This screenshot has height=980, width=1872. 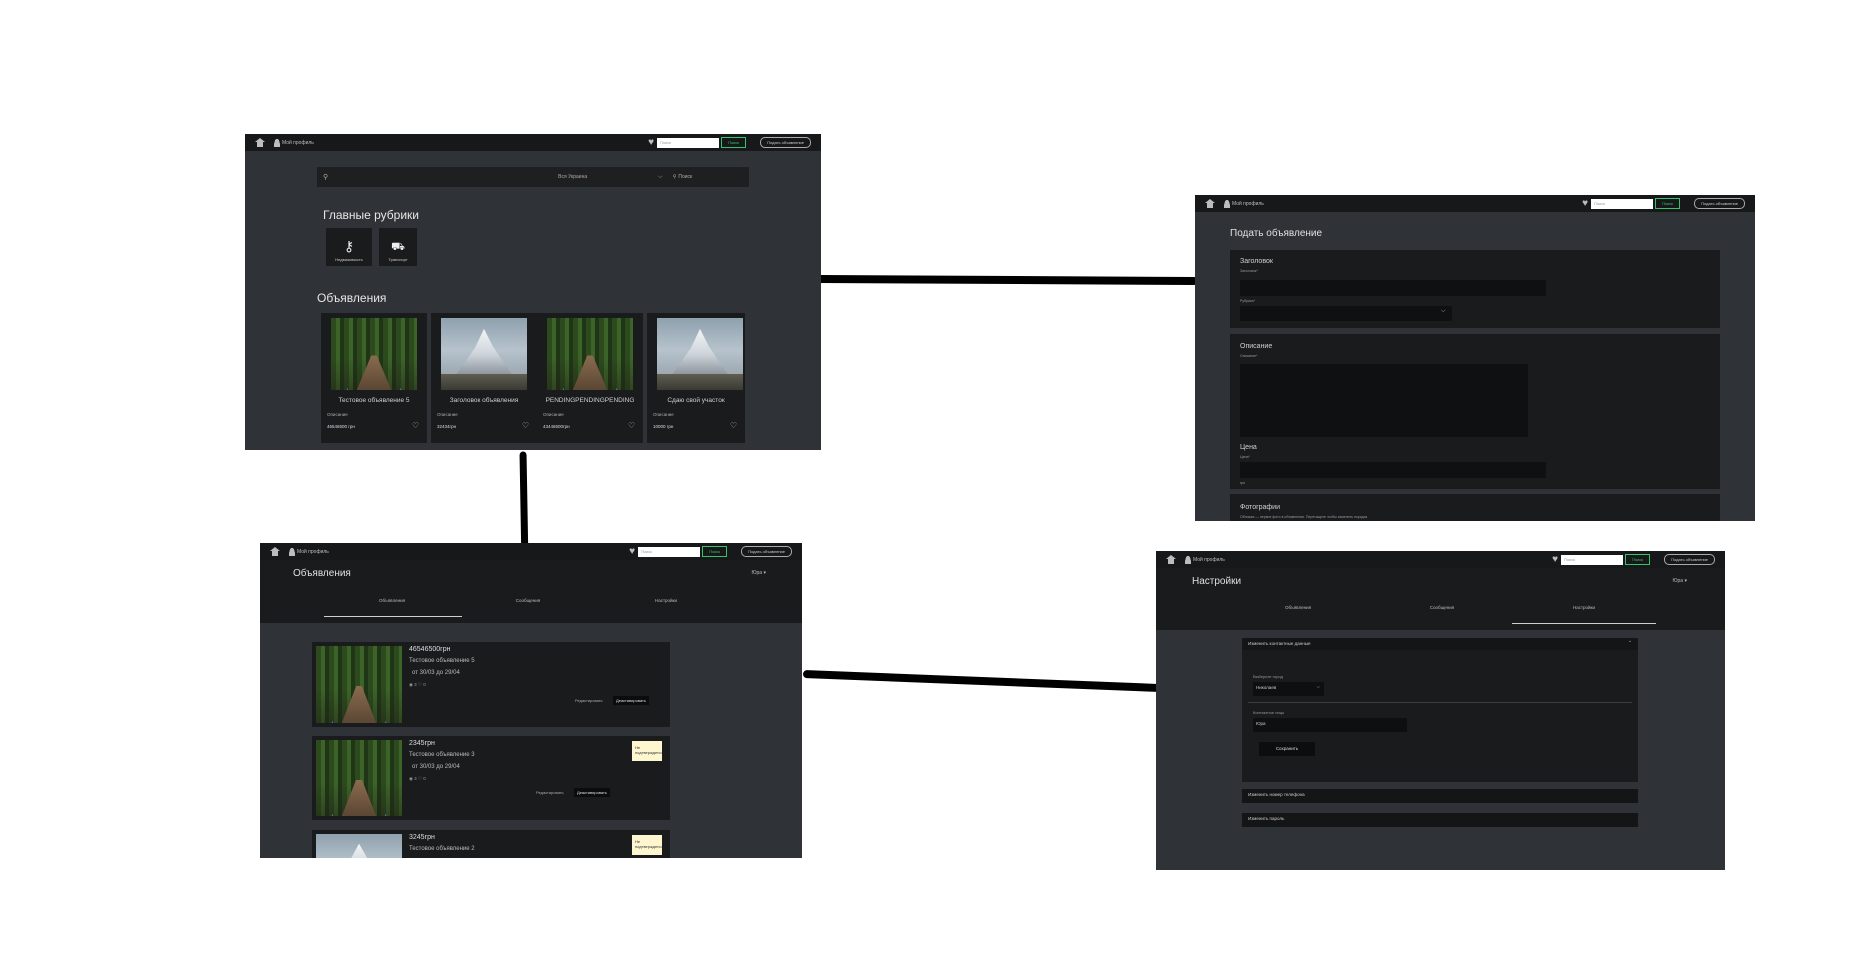 I want to click on listing-price: 46546500грн, so click(x=430, y=649).